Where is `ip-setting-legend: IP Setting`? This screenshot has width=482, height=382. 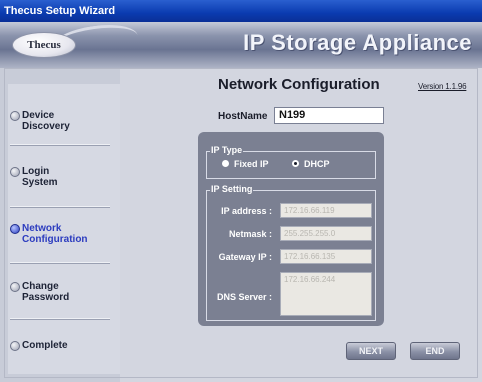 ip-setting-legend: IP Setting is located at coordinates (232, 189).